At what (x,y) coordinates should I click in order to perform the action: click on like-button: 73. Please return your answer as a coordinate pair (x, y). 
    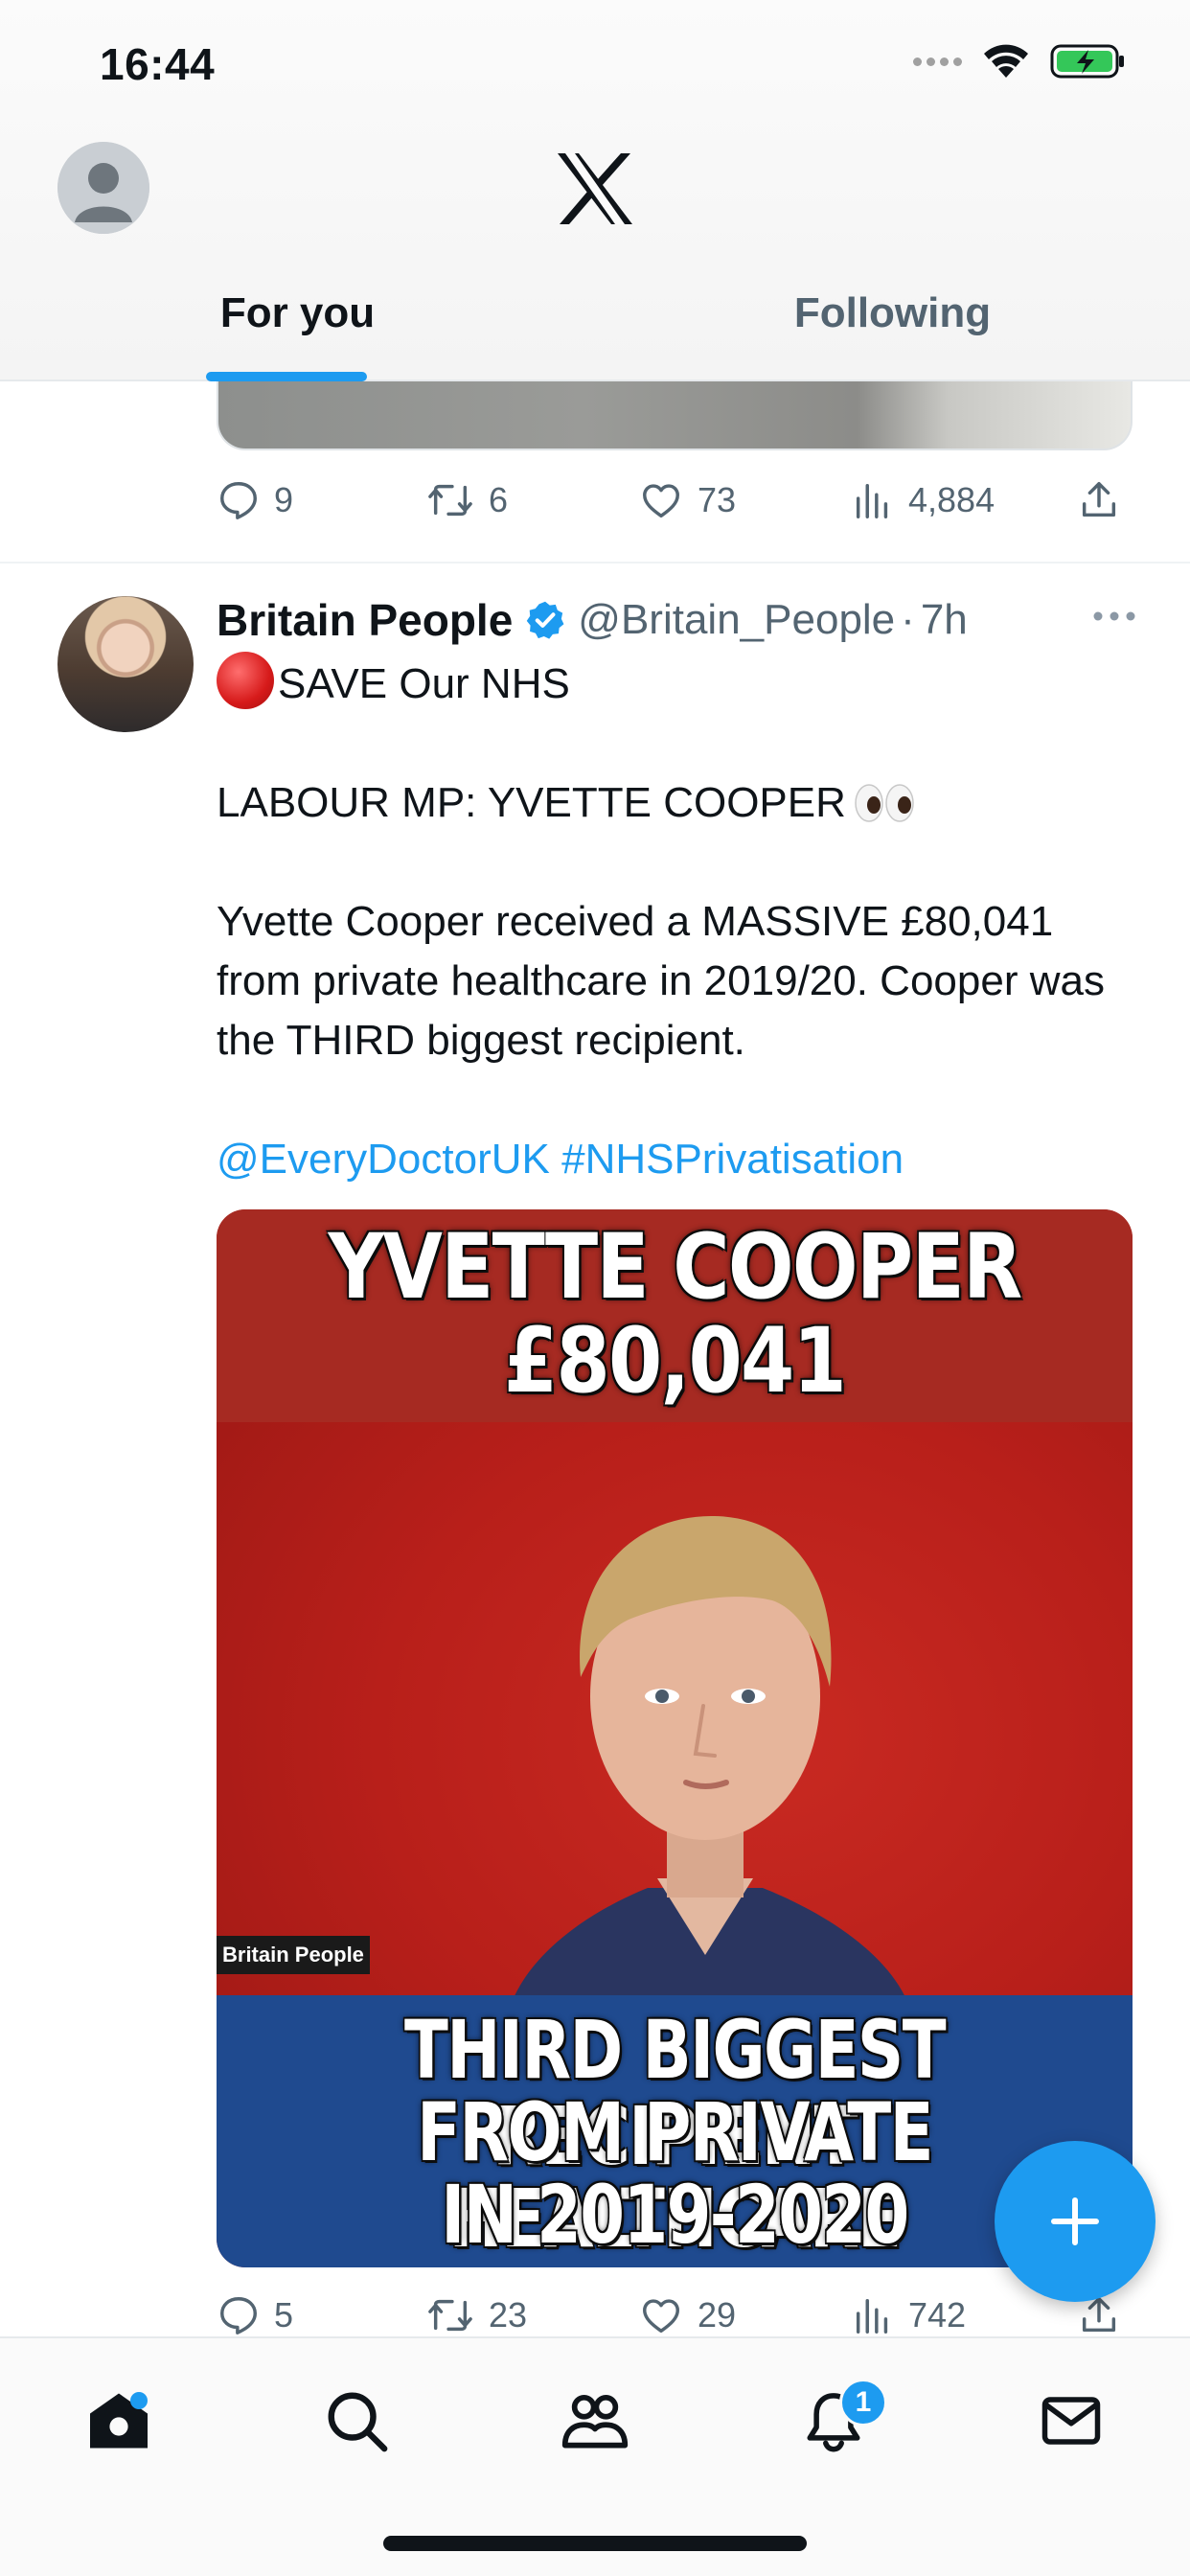
    Looking at the image, I should click on (745, 500).